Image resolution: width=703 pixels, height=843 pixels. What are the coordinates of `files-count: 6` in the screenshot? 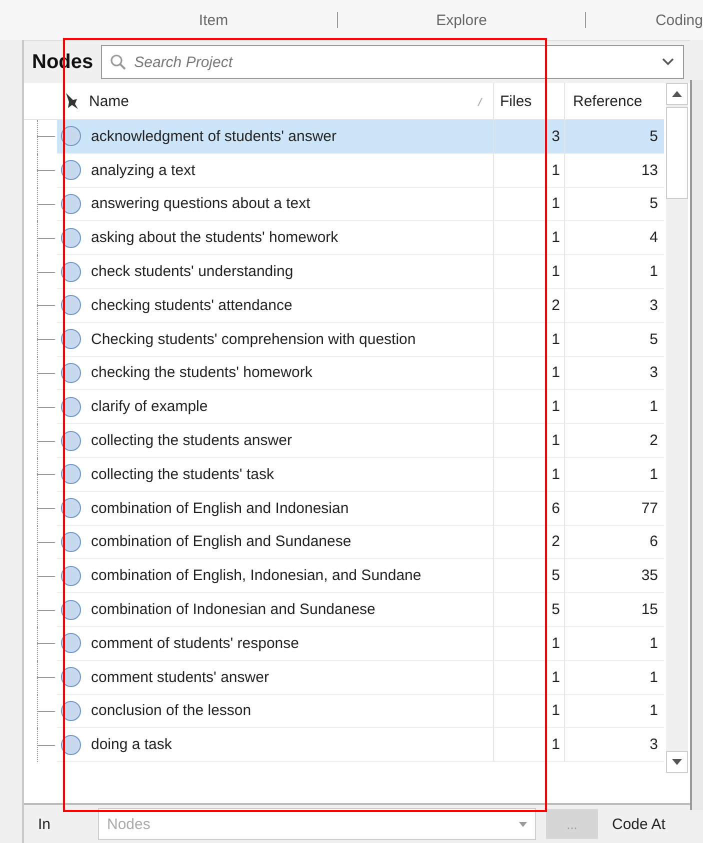 It's located at (556, 508).